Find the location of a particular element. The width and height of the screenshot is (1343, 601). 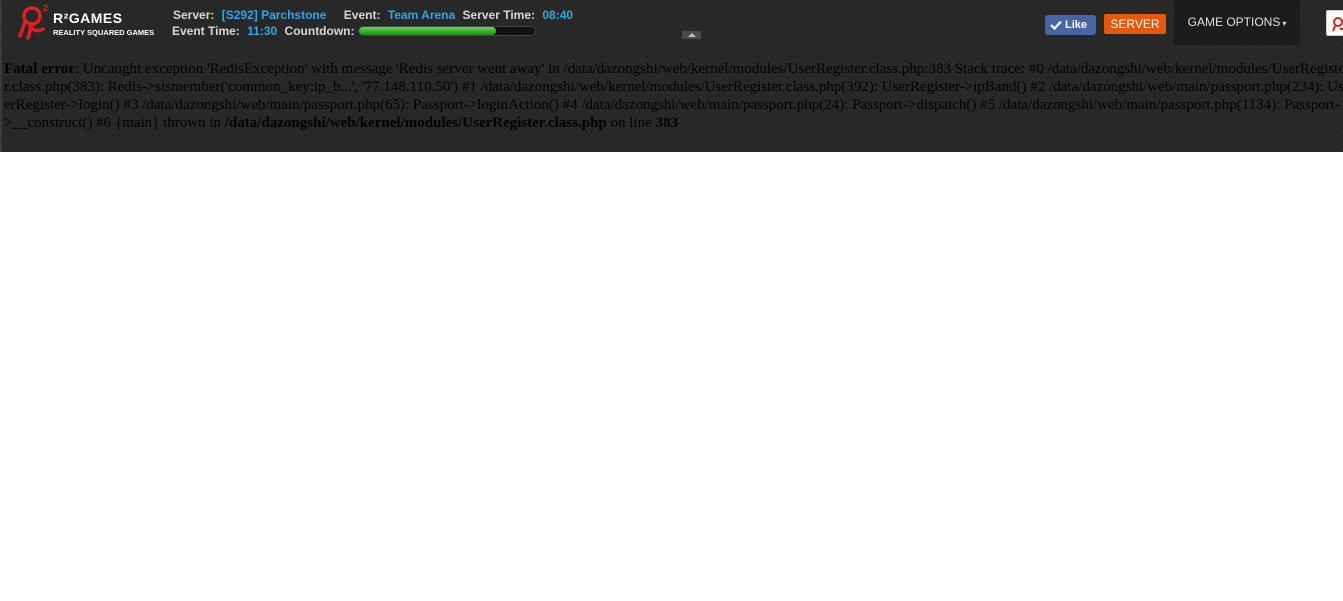

error-prefix: Fatal error is located at coordinates (39, 69).